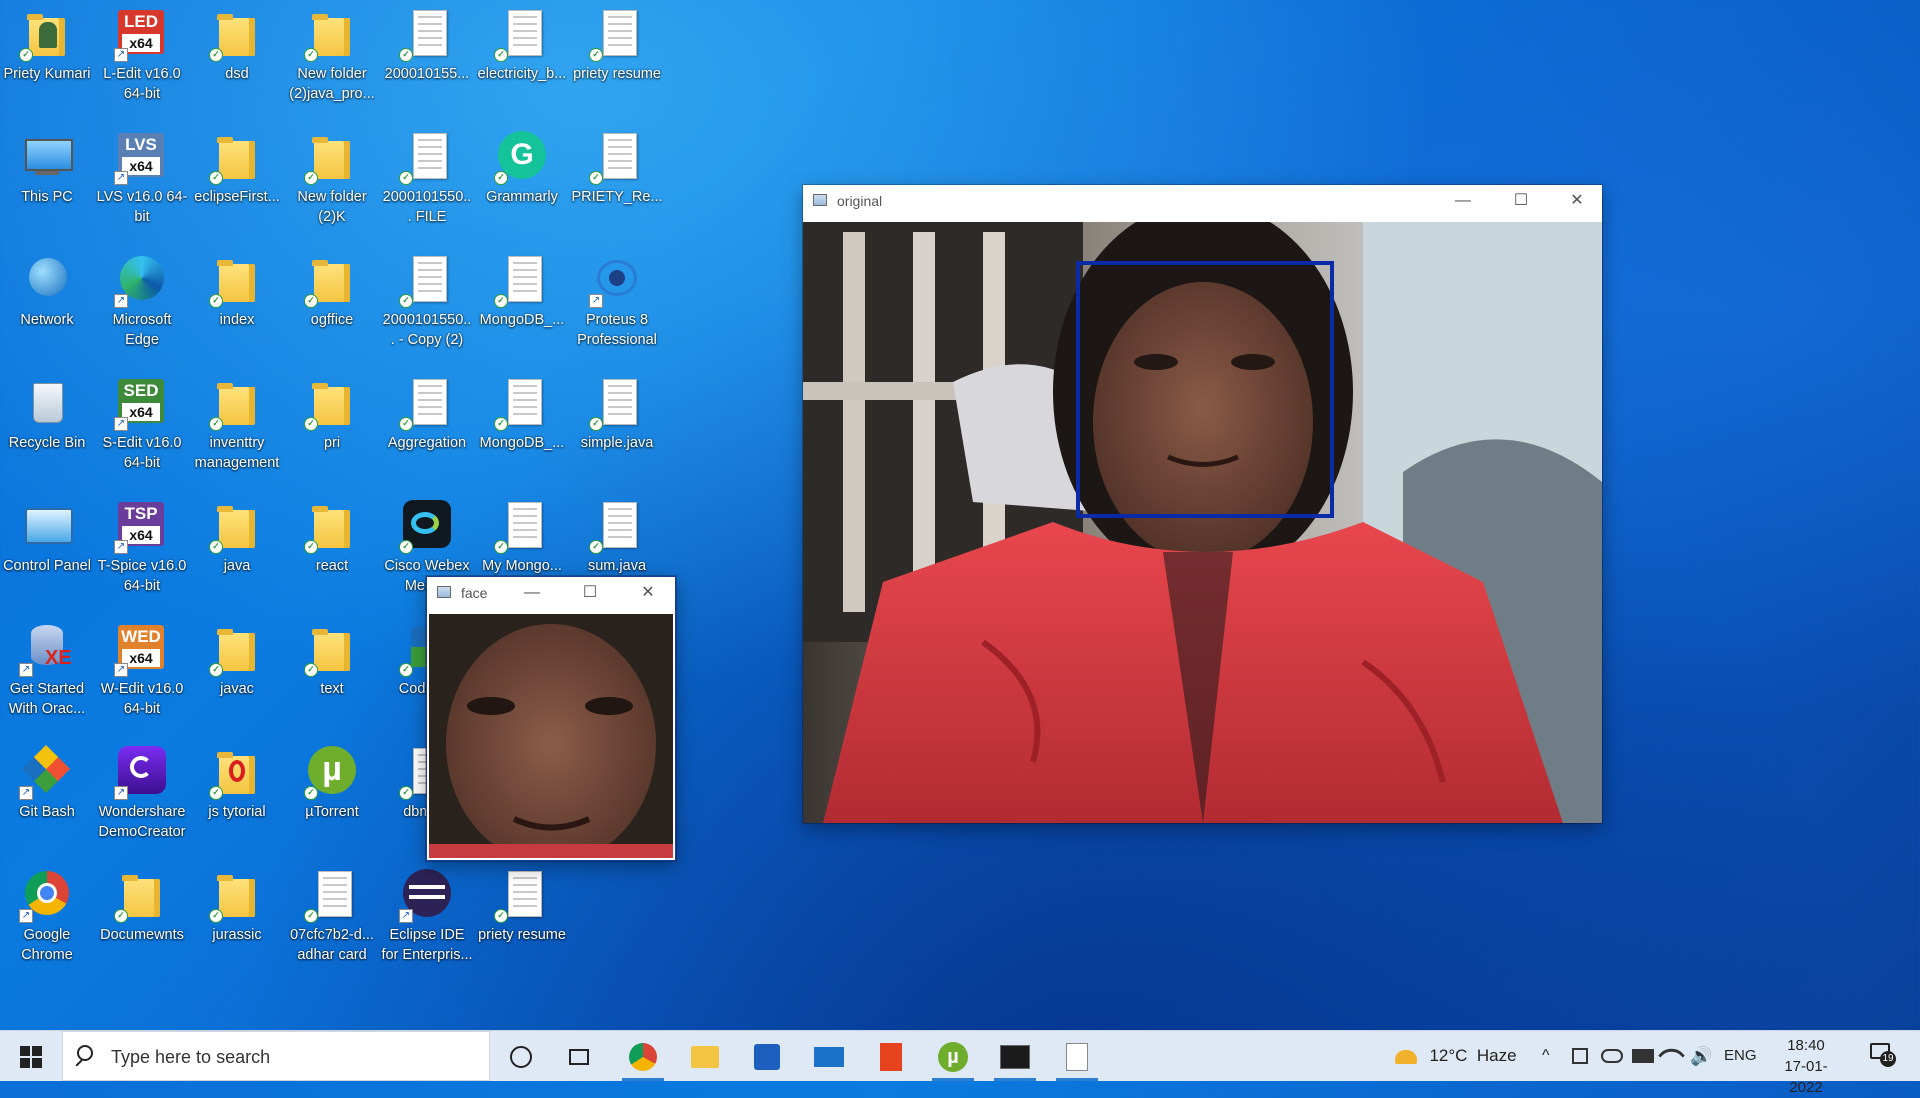 The image size is (1920, 1098). Describe the element at coordinates (237, 781) in the screenshot. I see `desktop-icon: ✓ js tytorial` at that location.